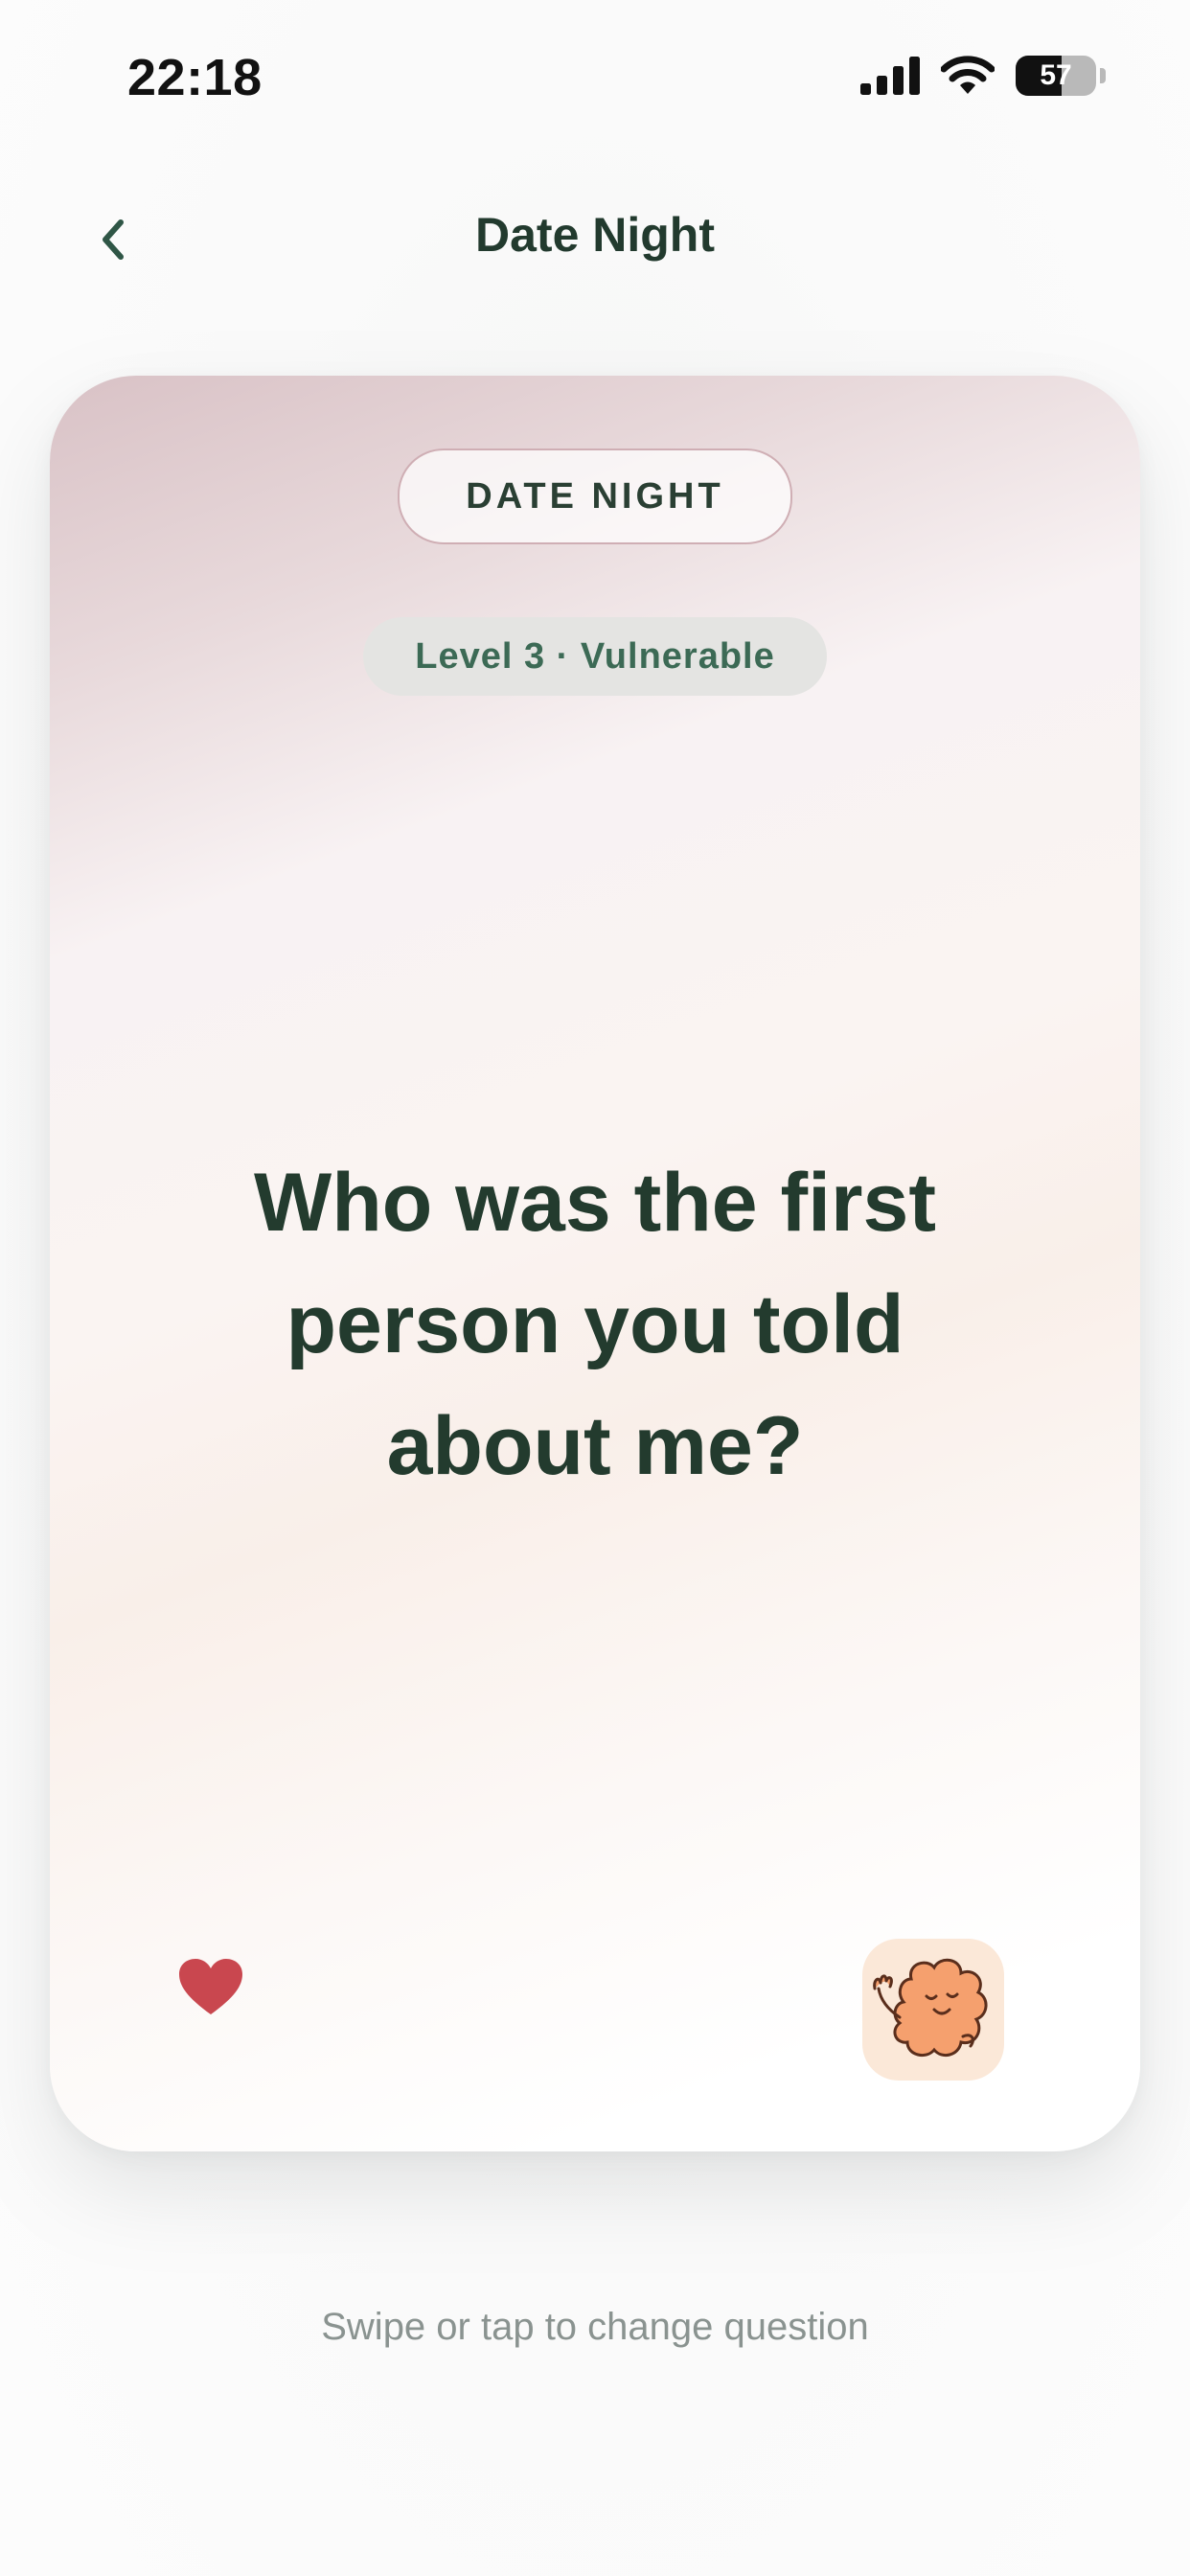  I want to click on wifi-icon, so click(968, 75).